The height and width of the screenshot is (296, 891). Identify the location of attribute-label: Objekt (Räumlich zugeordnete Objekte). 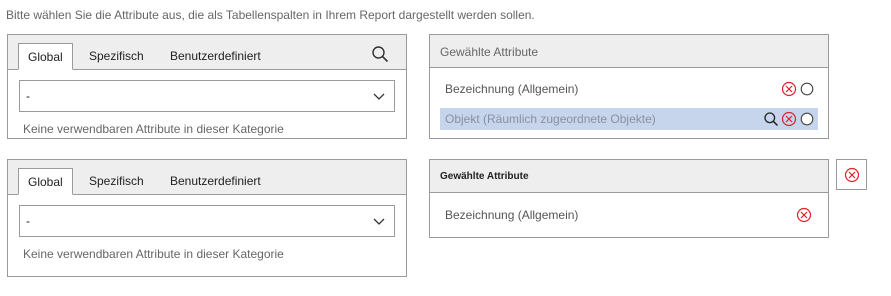
(550, 119).